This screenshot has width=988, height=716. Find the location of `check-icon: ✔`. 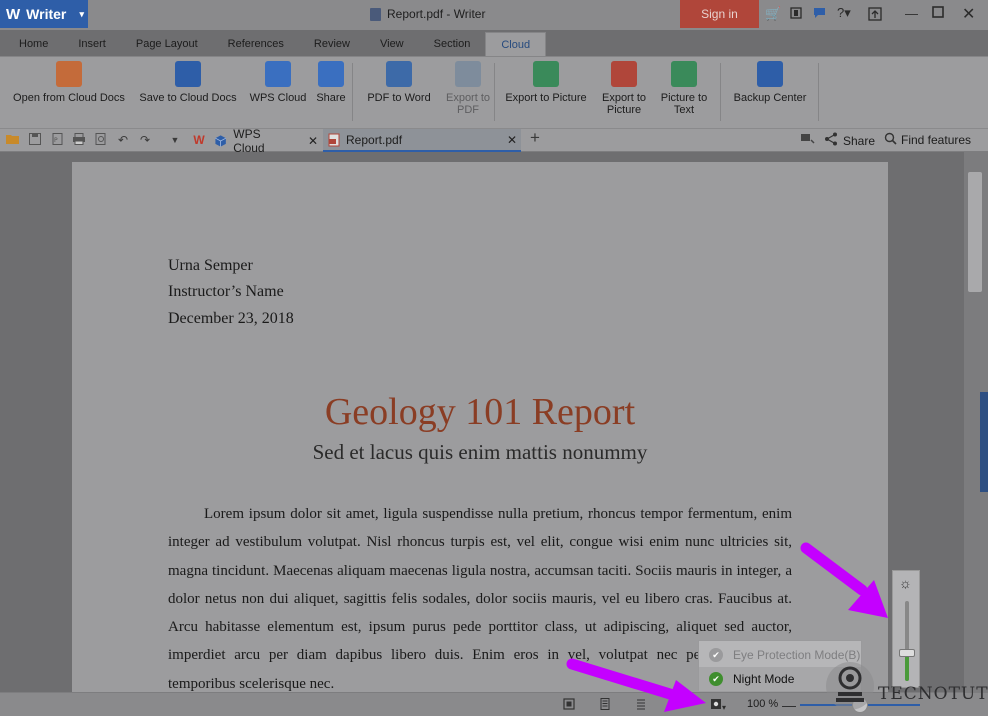

check-icon: ✔ is located at coordinates (716, 679).